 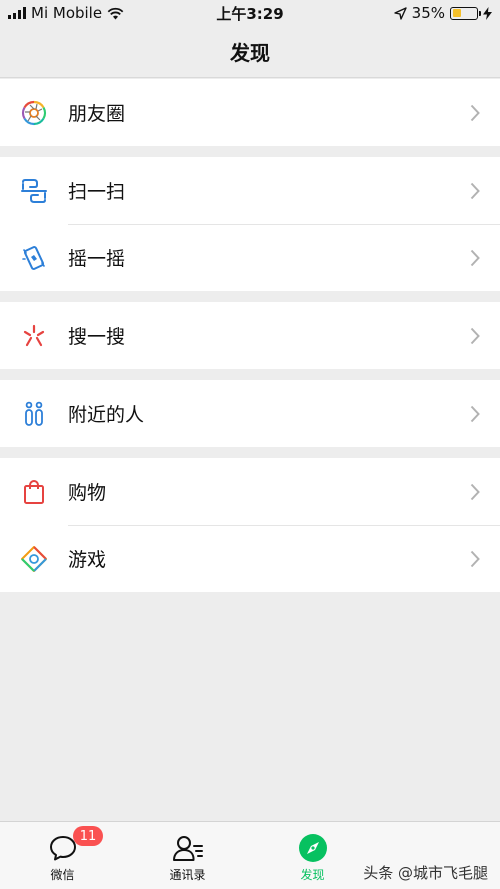 What do you see at coordinates (188, 848) in the screenshot?
I see `contacts-icon` at bounding box center [188, 848].